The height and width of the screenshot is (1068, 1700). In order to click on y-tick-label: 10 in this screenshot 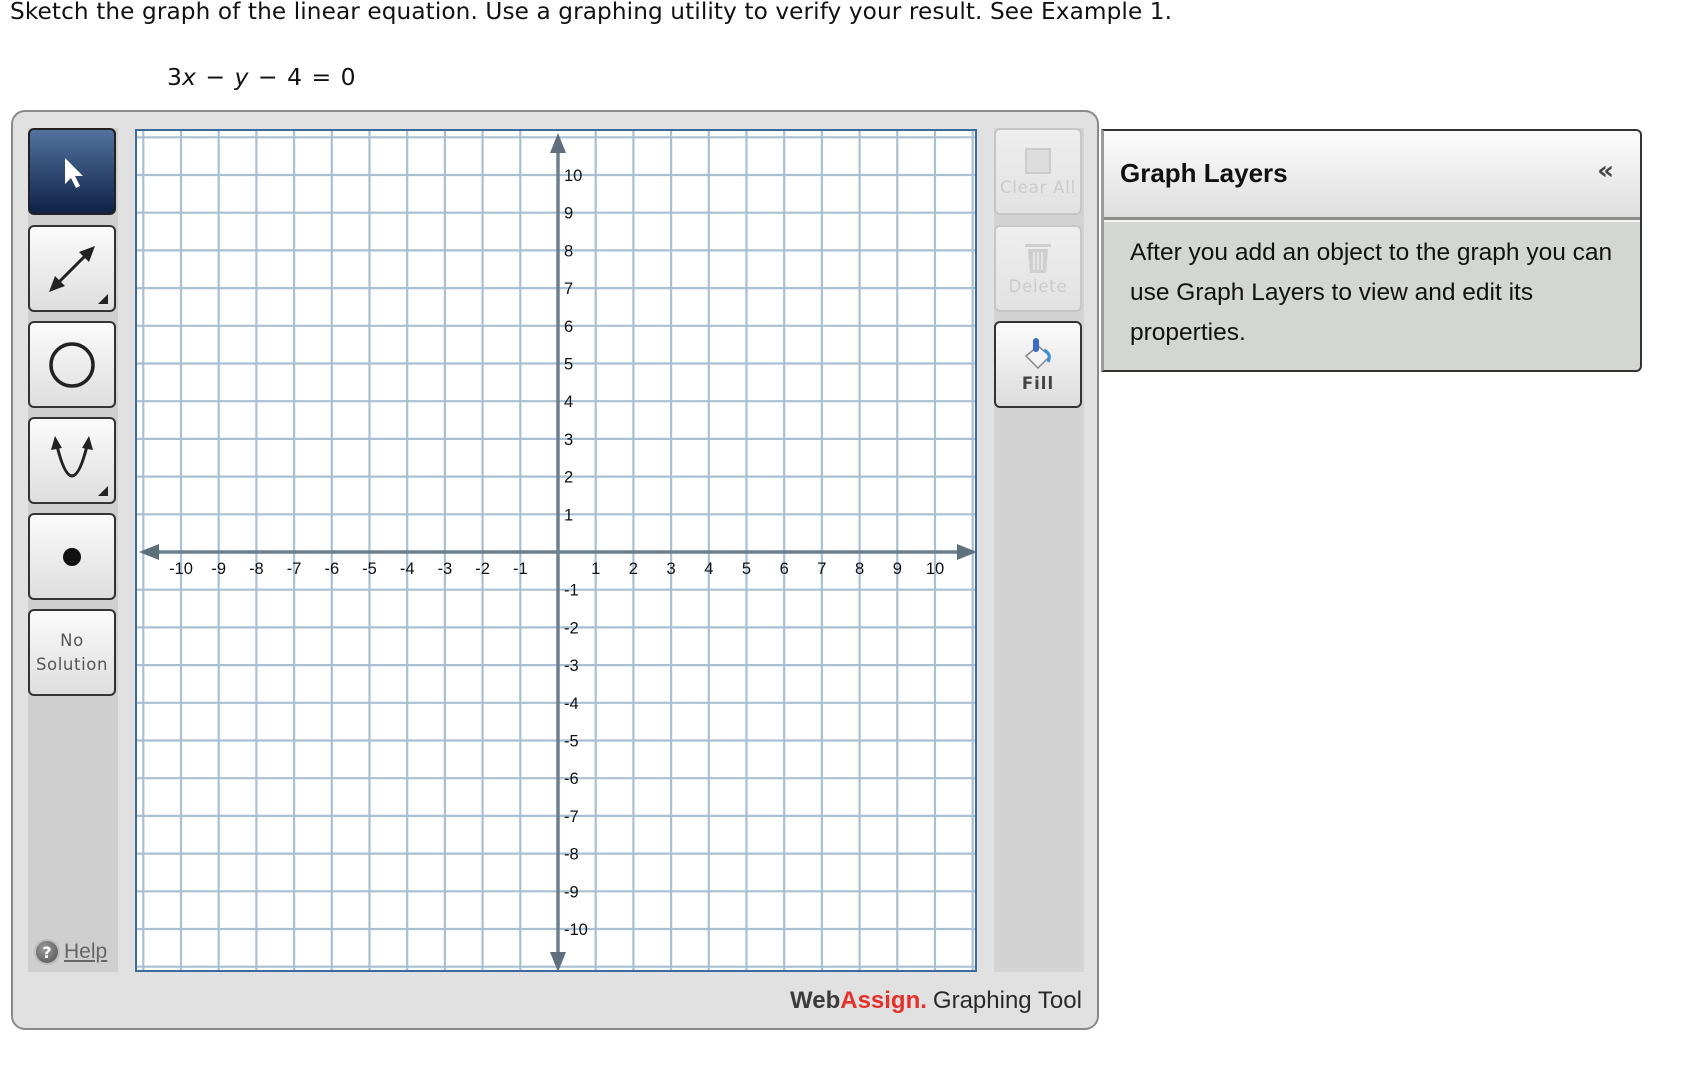, I will do `click(573, 176)`.